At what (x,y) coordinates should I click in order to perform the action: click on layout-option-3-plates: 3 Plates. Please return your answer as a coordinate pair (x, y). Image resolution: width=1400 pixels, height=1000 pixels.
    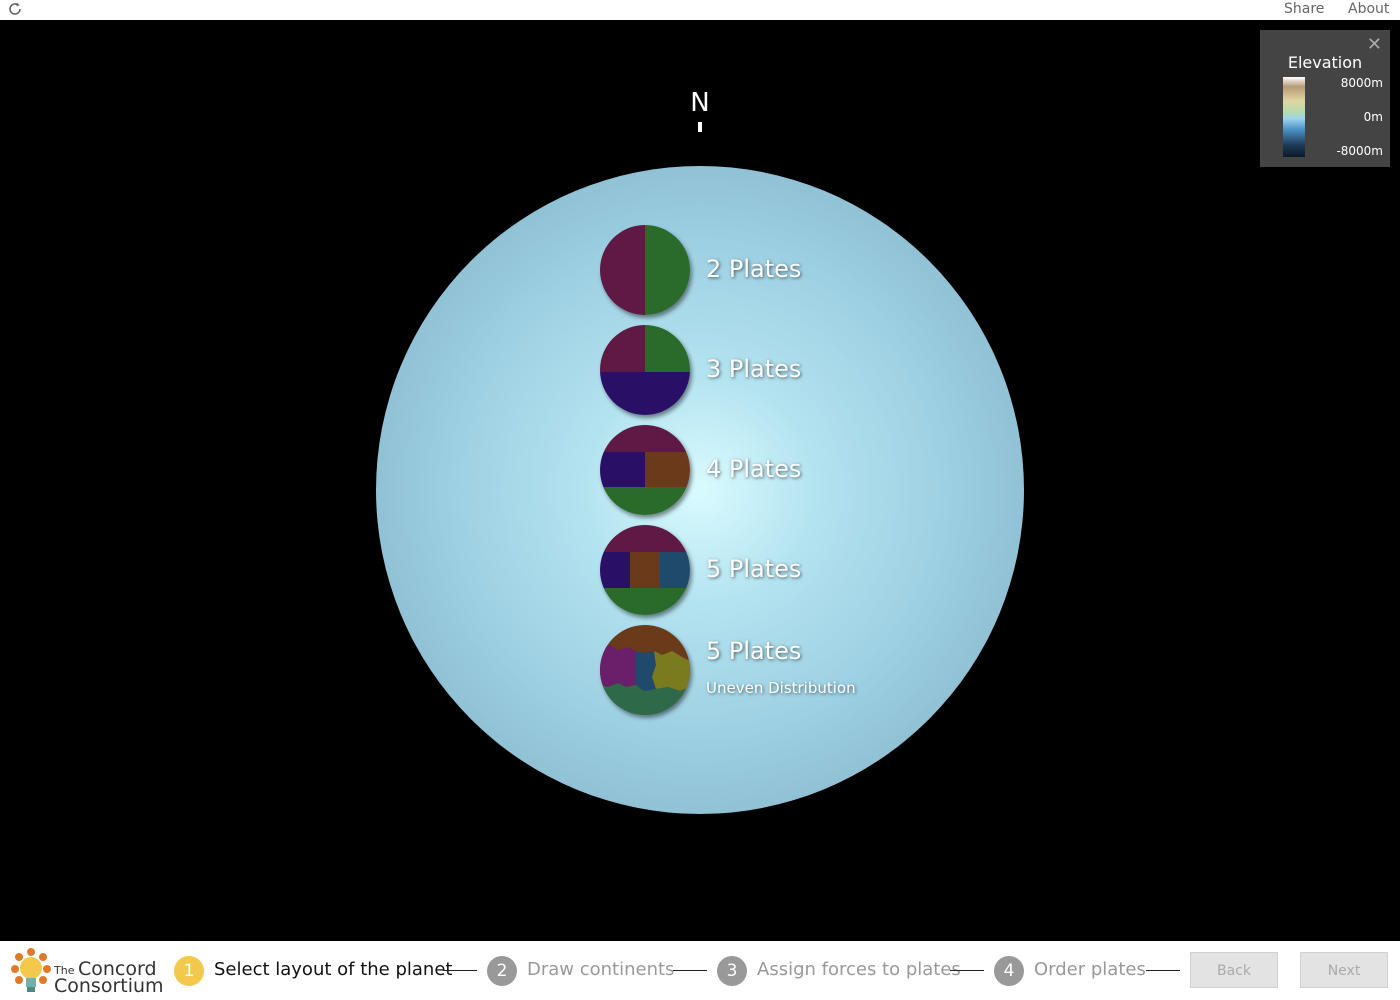
    Looking at the image, I should click on (790, 371).